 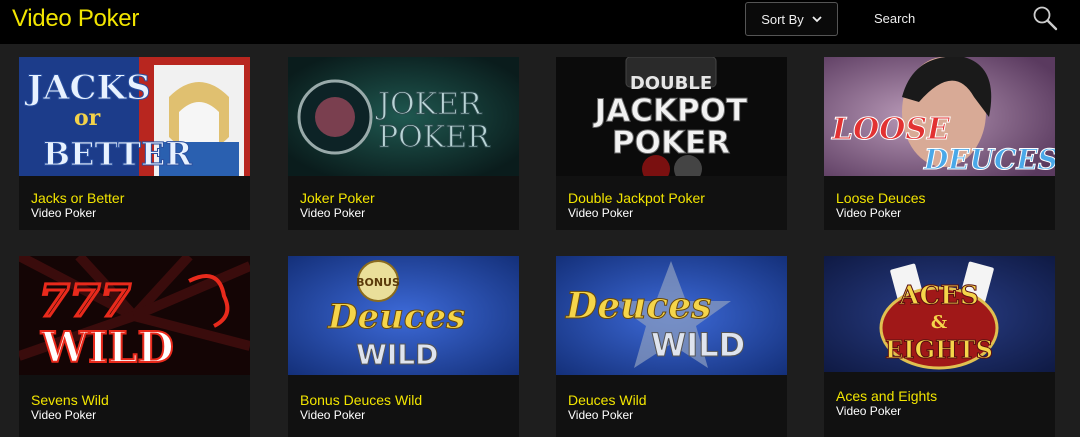 I want to click on game-name: Sevens Wild, so click(x=70, y=400).